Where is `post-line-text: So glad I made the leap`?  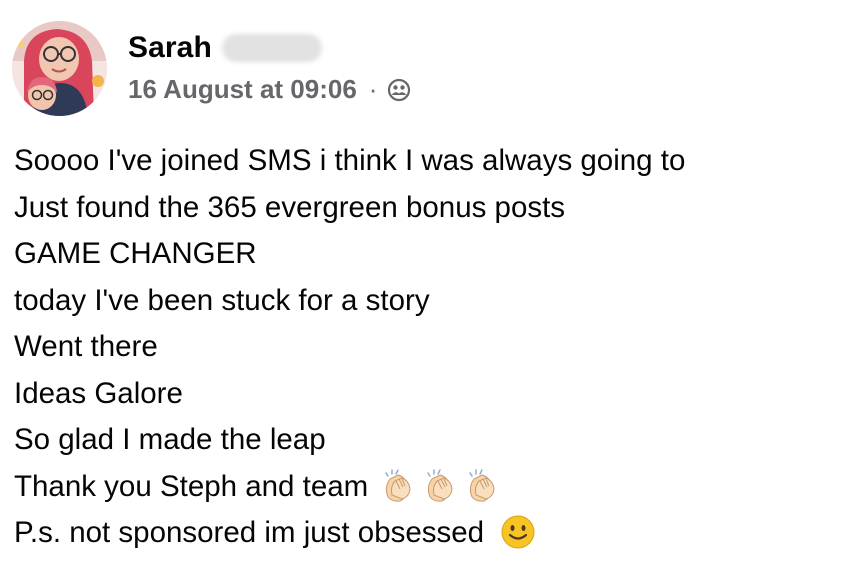
post-line-text: So glad I made the leap is located at coordinates (170, 439).